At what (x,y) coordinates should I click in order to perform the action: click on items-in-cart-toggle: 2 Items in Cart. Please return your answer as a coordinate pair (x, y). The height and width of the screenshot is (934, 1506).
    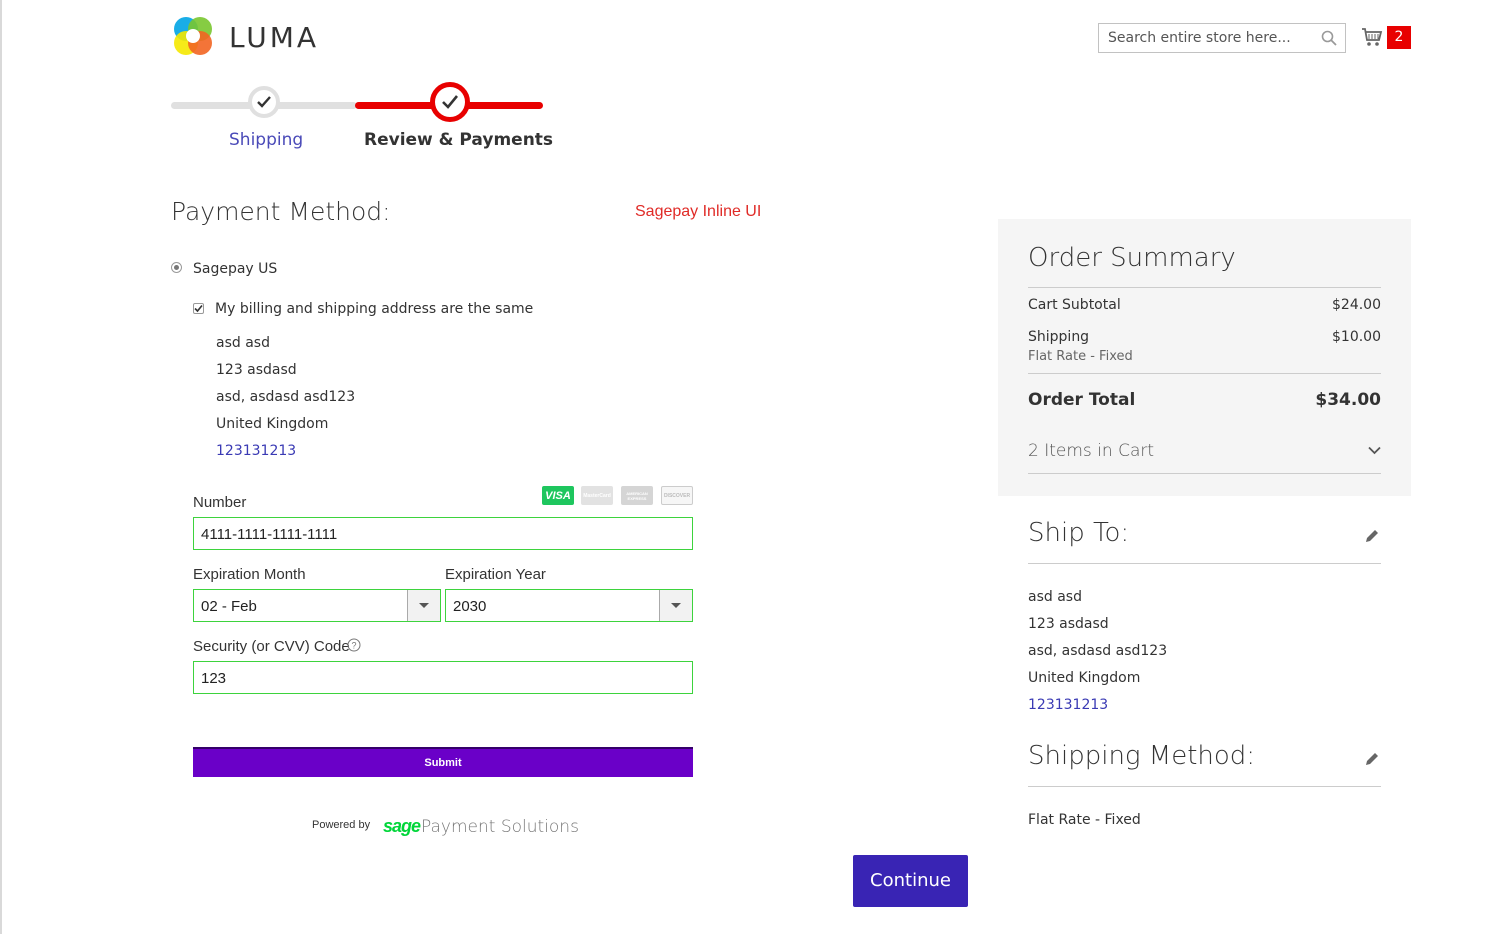
    Looking at the image, I should click on (1091, 451).